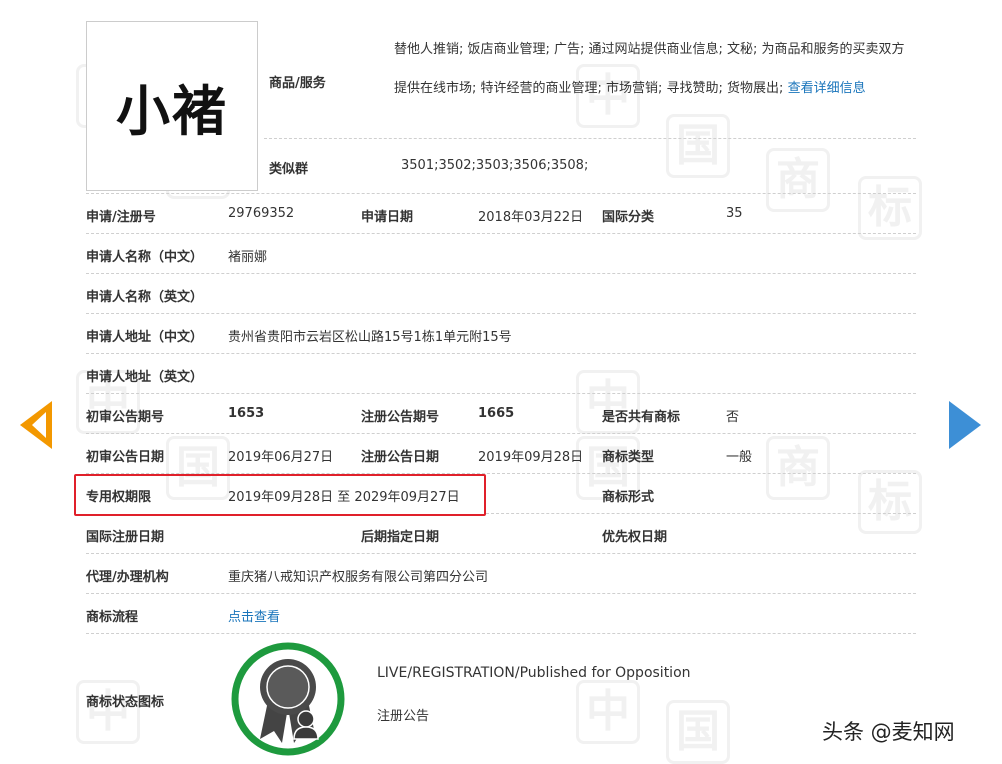 The image size is (1002, 764). I want to click on status-icon-label: 商标状态图标, so click(125, 702).